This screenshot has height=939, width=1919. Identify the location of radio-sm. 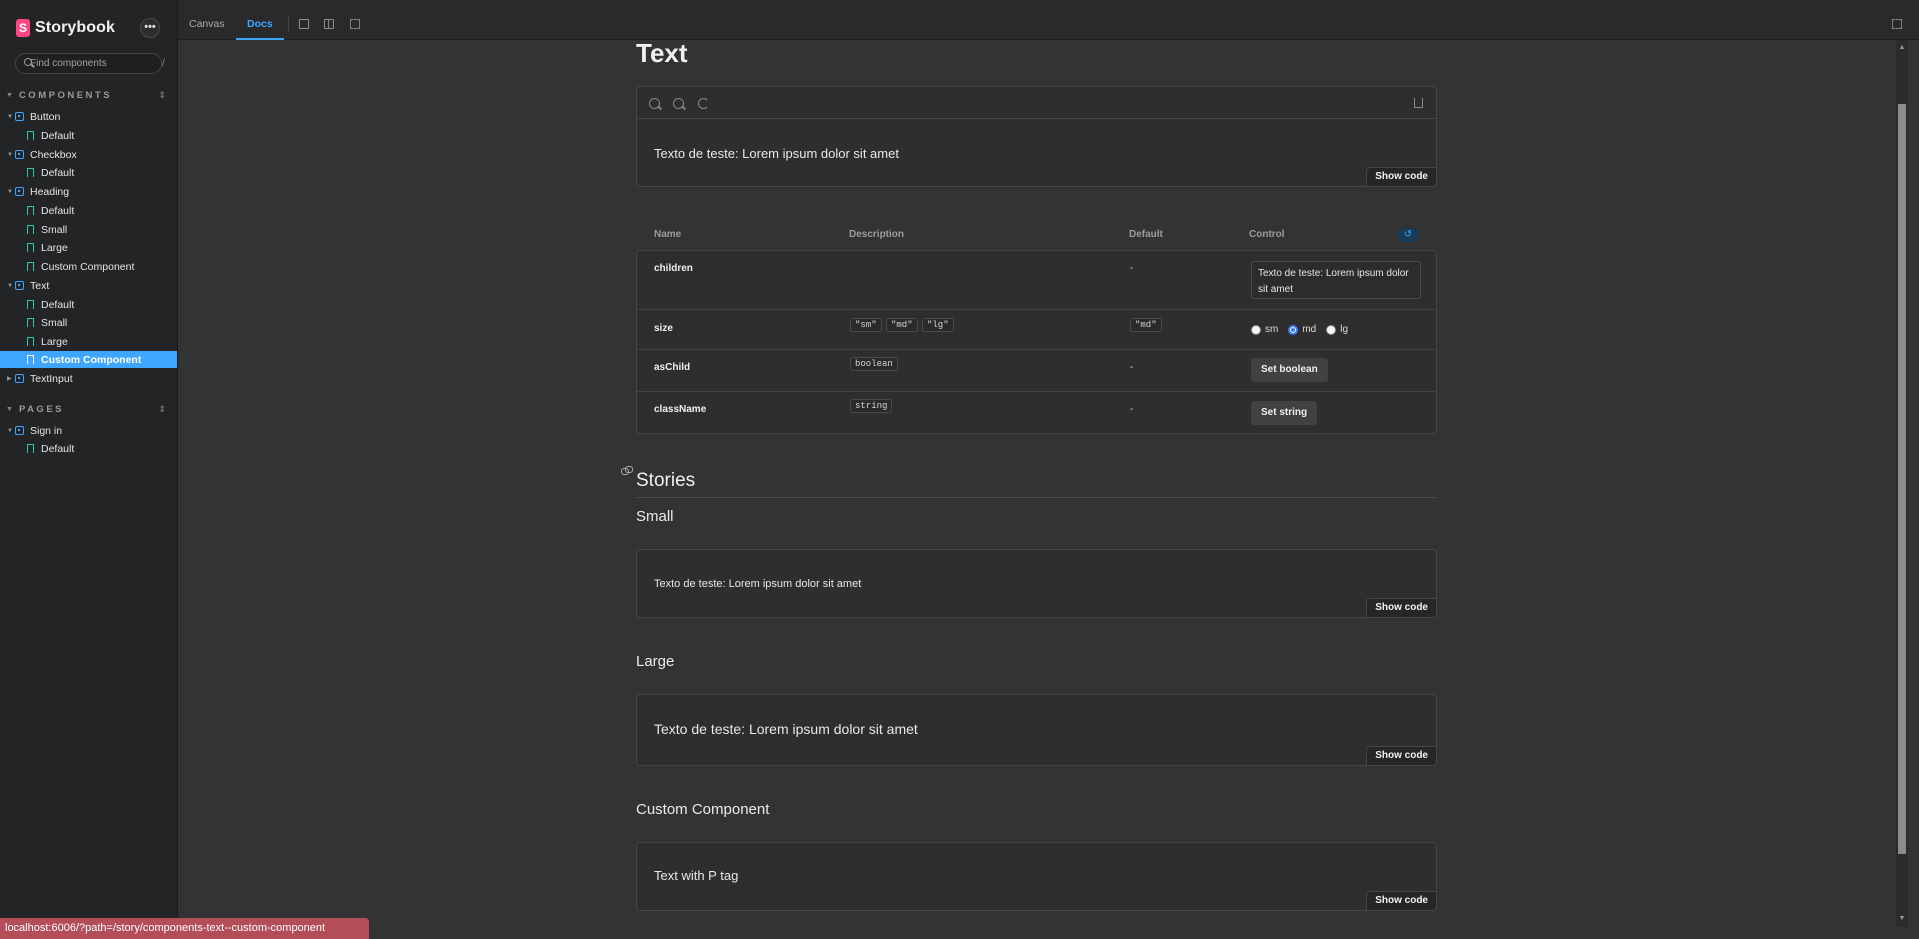
(1256, 329).